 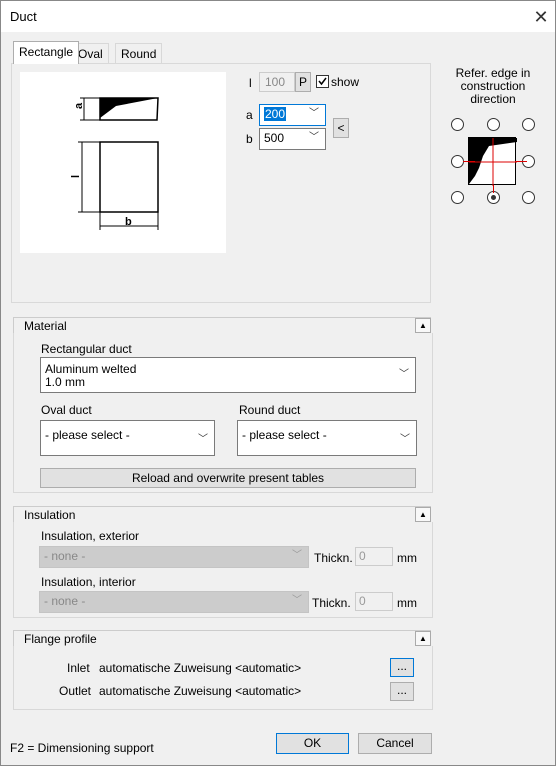 What do you see at coordinates (75, 691) in the screenshot?
I see `outlet-label: Outlet` at bounding box center [75, 691].